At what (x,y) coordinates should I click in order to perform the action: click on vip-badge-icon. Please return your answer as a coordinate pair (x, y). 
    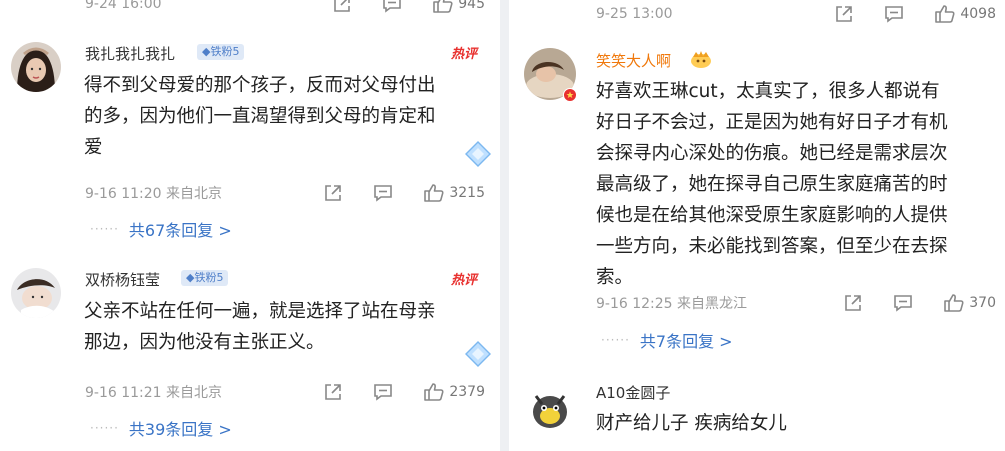
    Looking at the image, I should click on (570, 95).